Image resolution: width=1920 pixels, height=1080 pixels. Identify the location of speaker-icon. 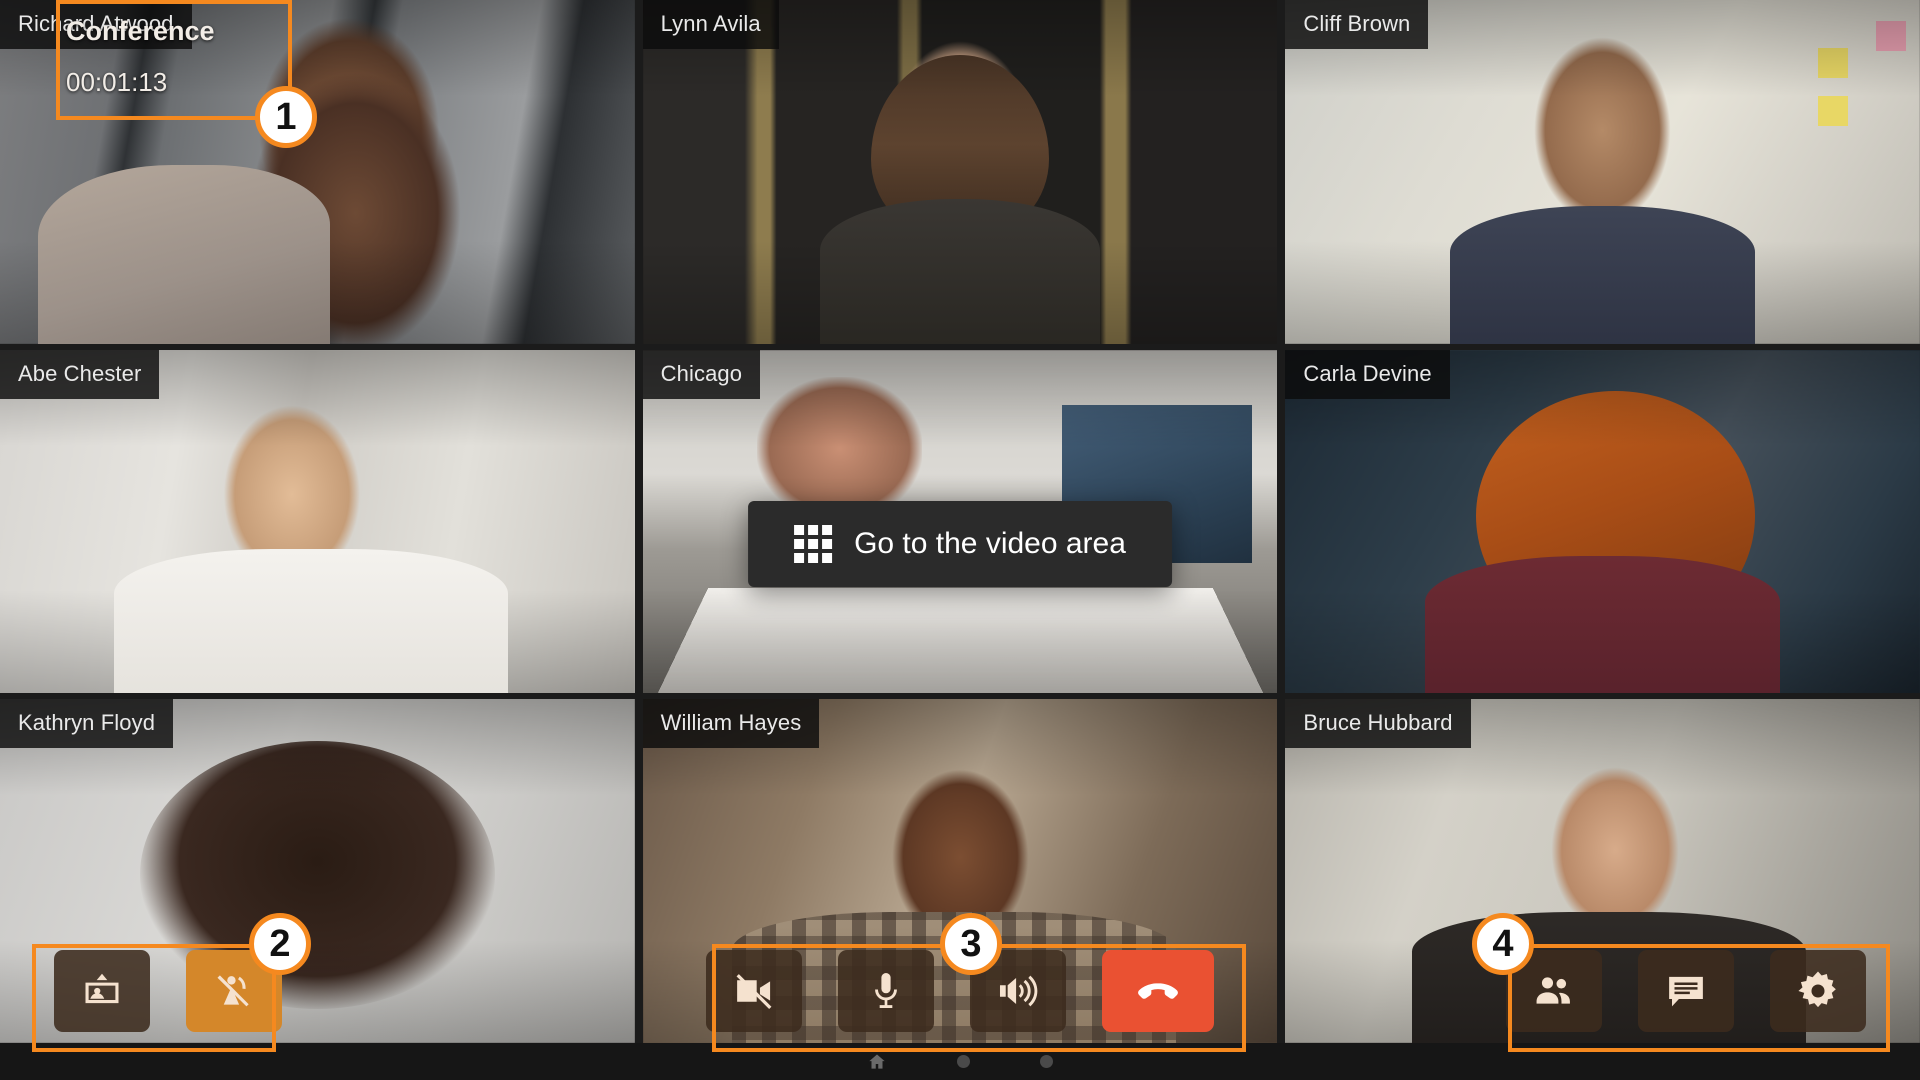
(1018, 991).